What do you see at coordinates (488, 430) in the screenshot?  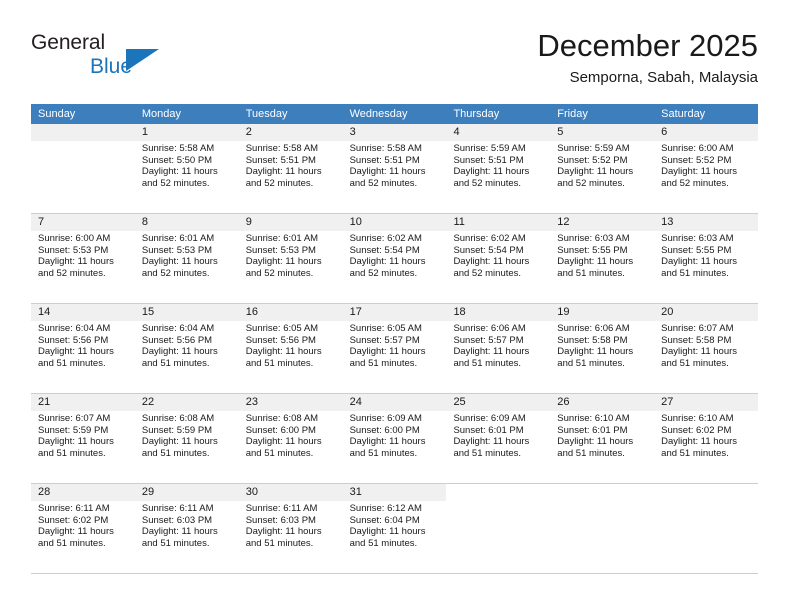 I see `sunset-text: Sunset: 6:01 PM` at bounding box center [488, 430].